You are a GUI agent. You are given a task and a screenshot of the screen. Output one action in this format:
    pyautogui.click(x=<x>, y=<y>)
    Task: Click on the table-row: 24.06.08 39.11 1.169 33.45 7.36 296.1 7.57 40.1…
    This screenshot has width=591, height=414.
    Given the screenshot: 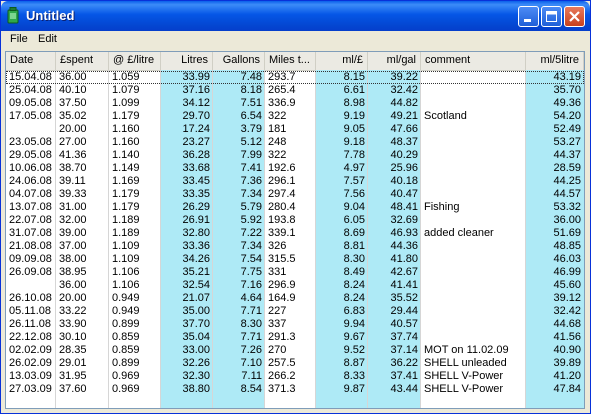 What is the action you would take?
    pyautogui.click(x=295, y=181)
    